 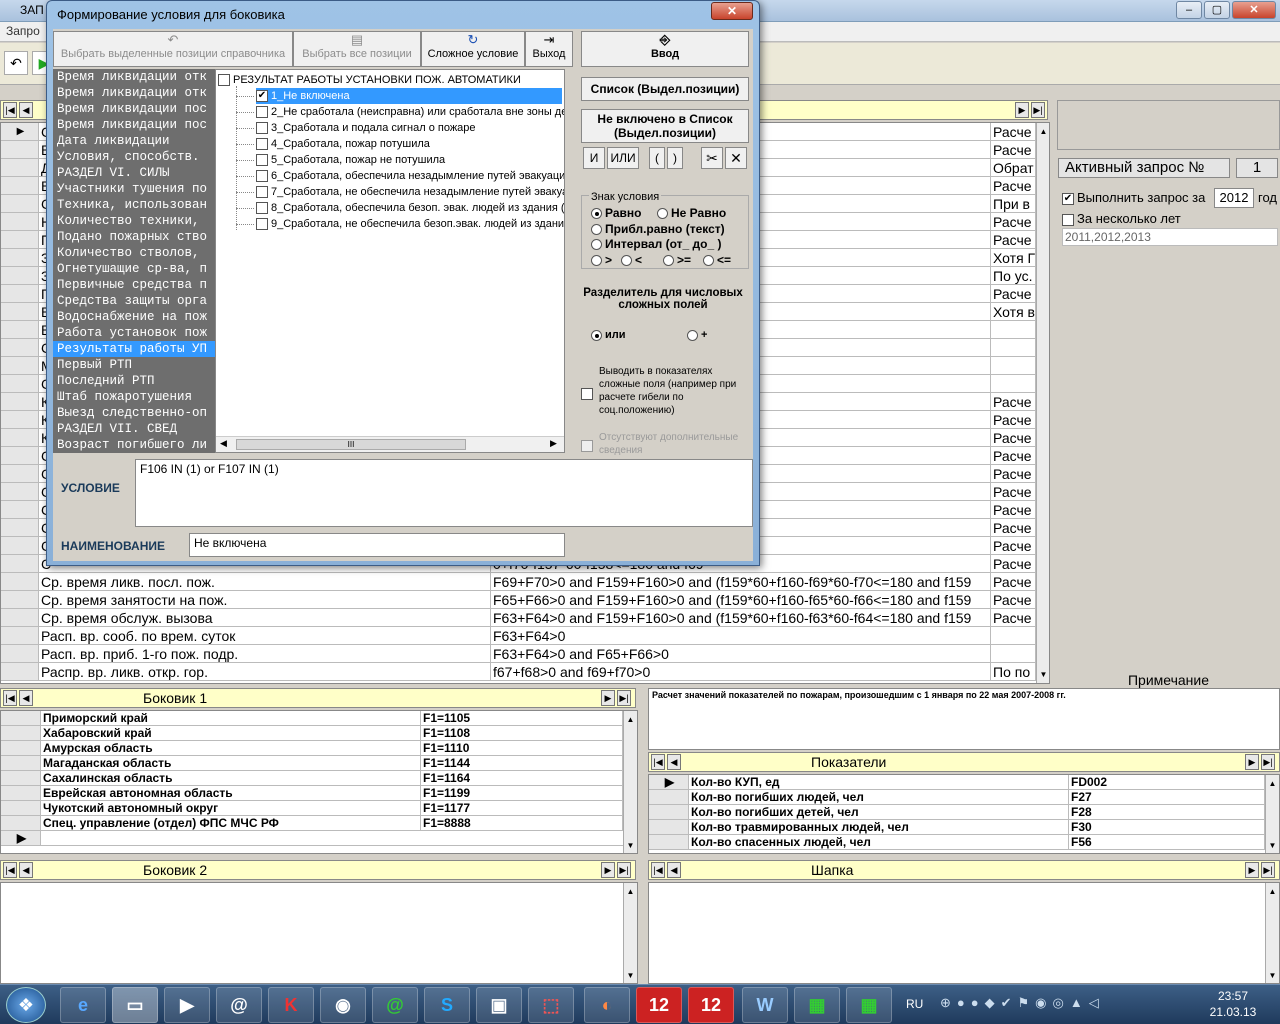 What do you see at coordinates (1167, 812) in the screenshot?
I see `row-code-cell: F28` at bounding box center [1167, 812].